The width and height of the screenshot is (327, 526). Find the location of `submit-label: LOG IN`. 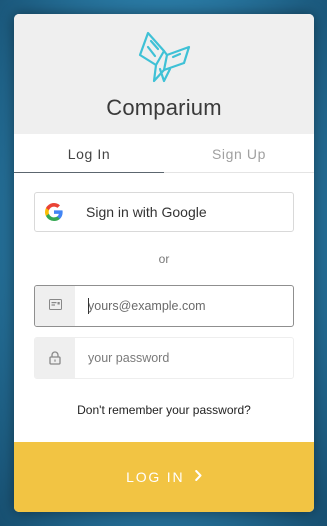

submit-label: LOG IN is located at coordinates (155, 477).